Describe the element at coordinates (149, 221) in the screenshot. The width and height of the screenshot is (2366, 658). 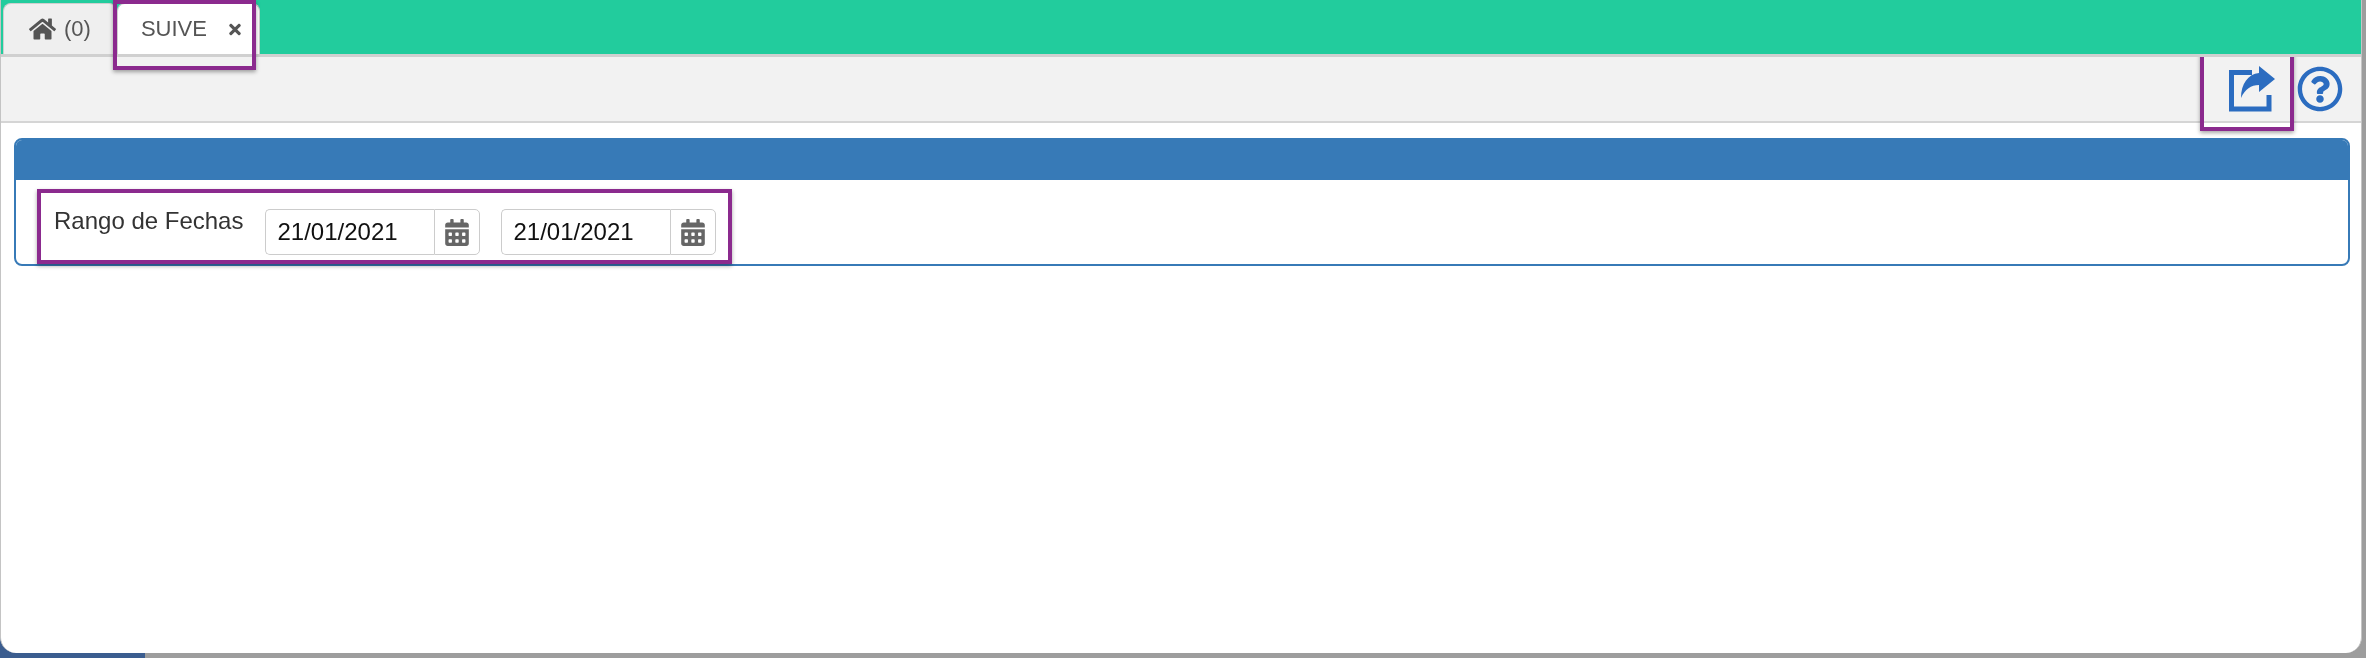
I see `field-label: Rango de Fechas` at that location.